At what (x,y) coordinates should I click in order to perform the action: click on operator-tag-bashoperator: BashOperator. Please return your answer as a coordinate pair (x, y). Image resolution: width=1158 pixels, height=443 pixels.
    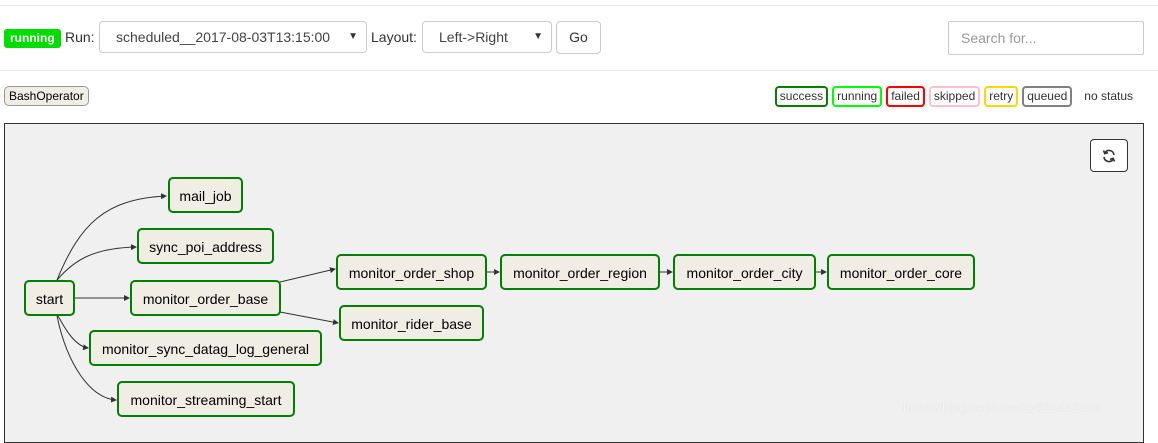
    Looking at the image, I should click on (46, 96).